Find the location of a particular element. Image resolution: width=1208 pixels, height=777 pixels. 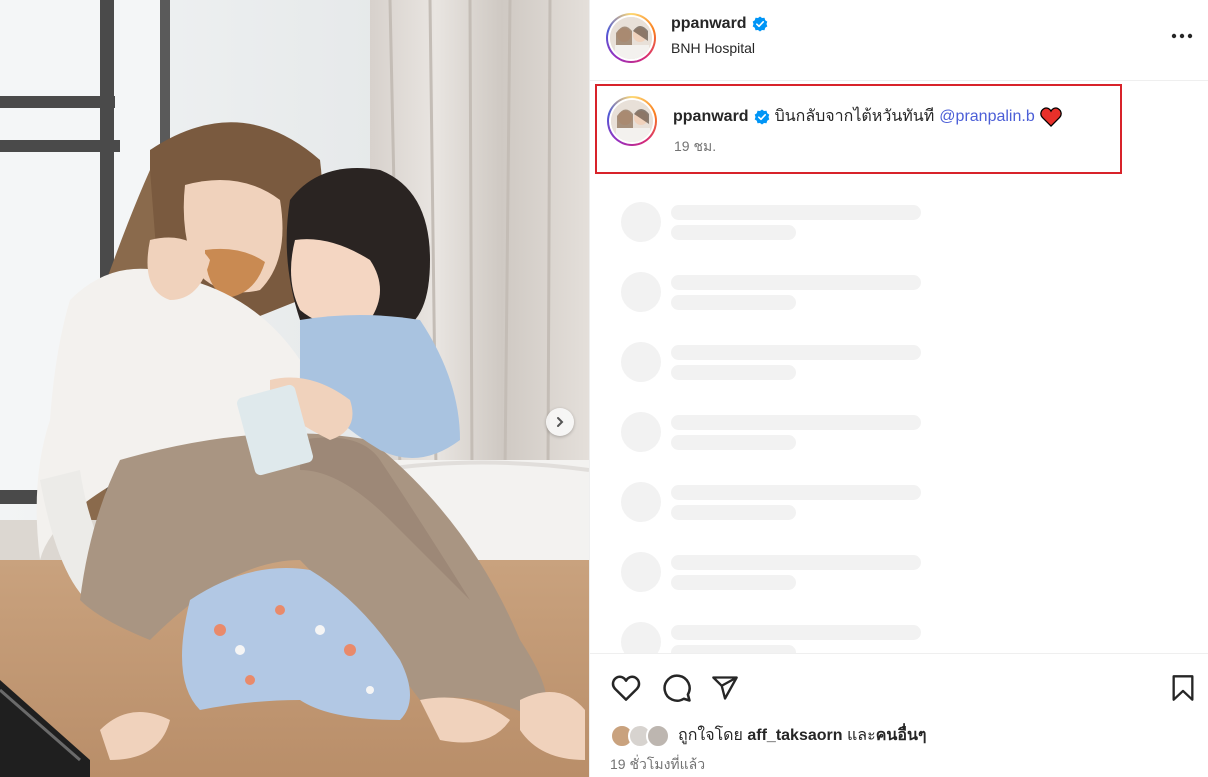

caption-username: ppanward is located at coordinates (711, 117).